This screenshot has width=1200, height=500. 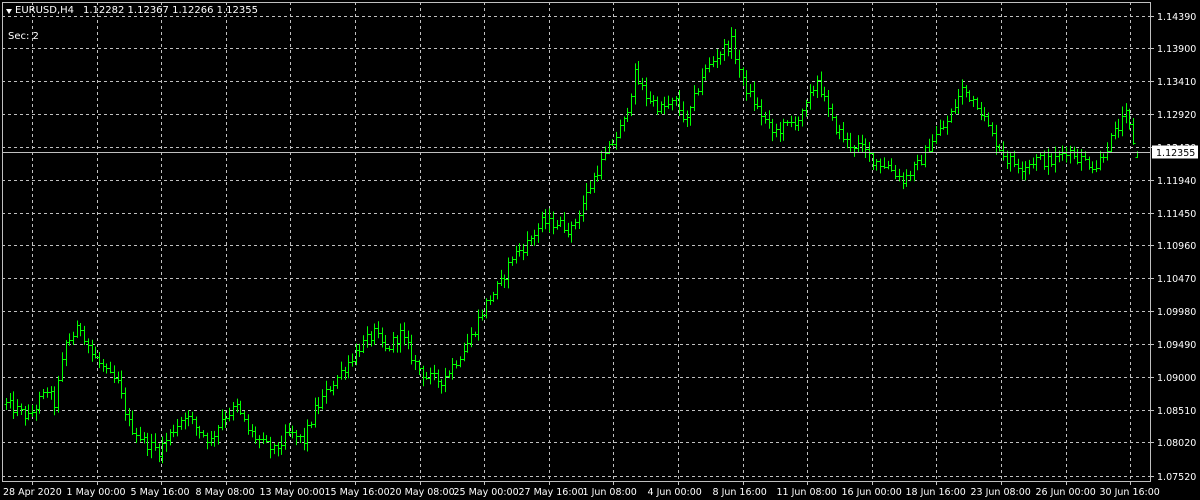 What do you see at coordinates (1001, 492) in the screenshot?
I see `x-tick-label: 23 Jun 08:00` at bounding box center [1001, 492].